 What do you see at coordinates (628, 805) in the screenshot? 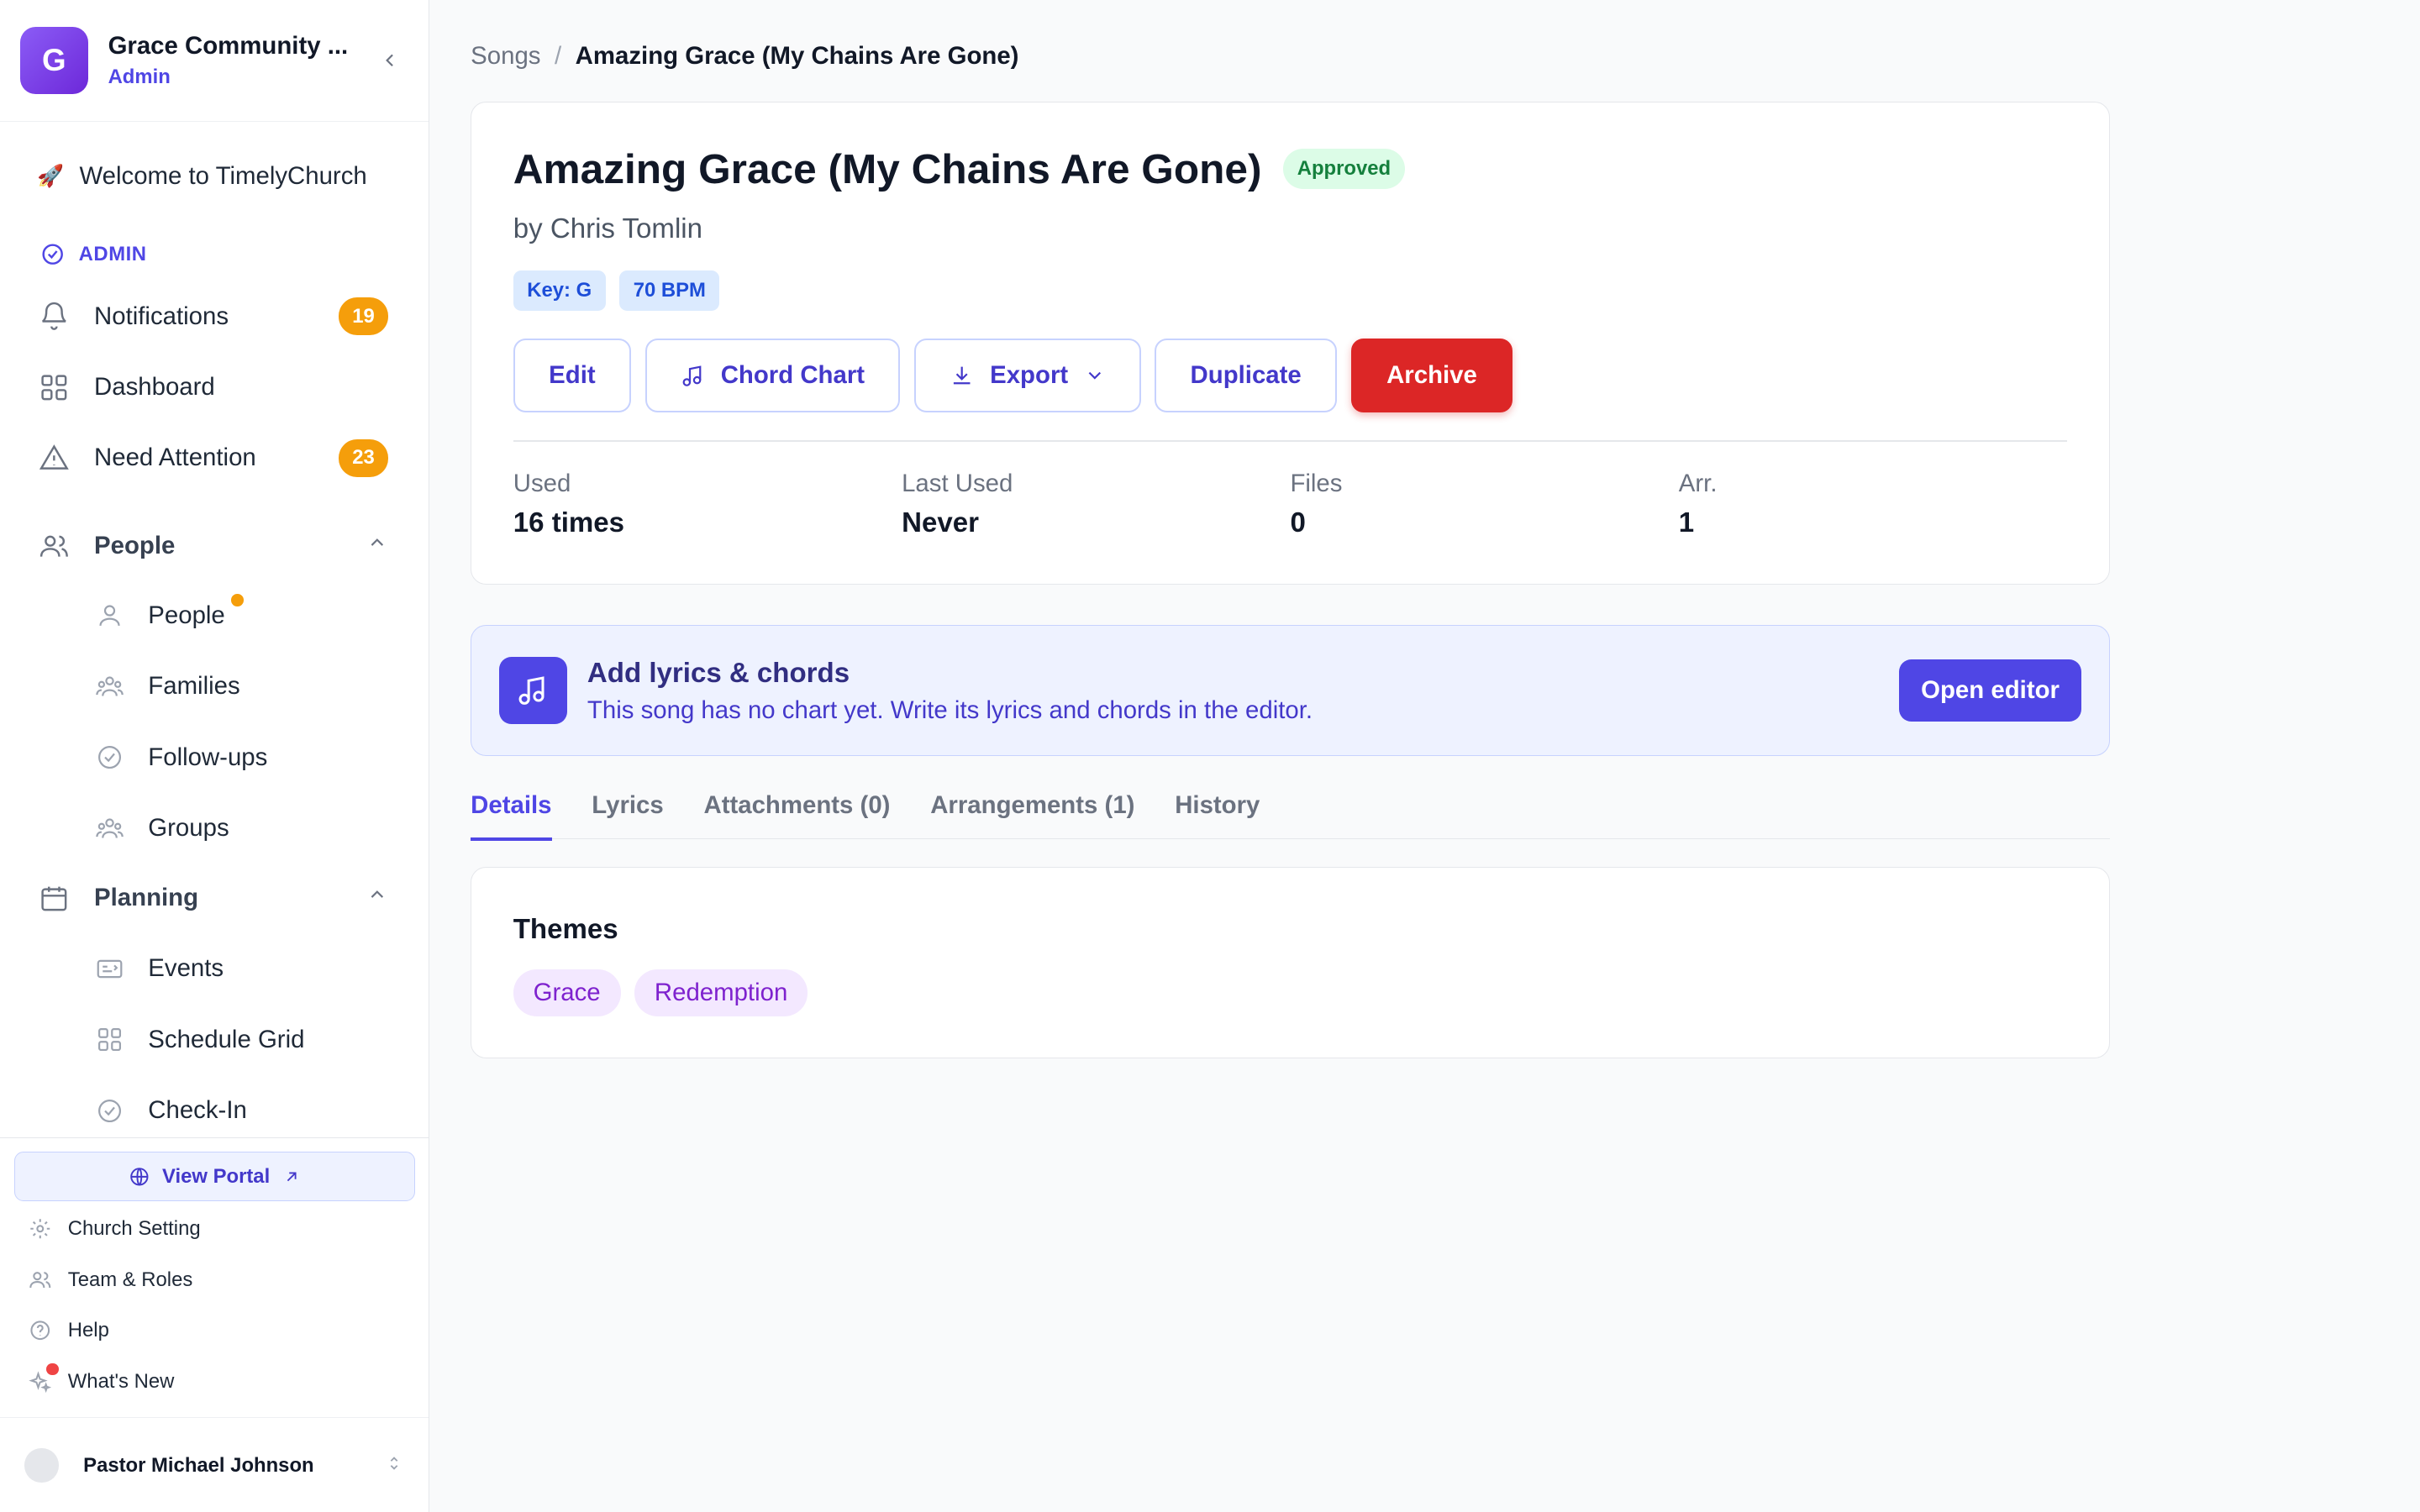
I see `tab-lyrics: Lyrics` at bounding box center [628, 805].